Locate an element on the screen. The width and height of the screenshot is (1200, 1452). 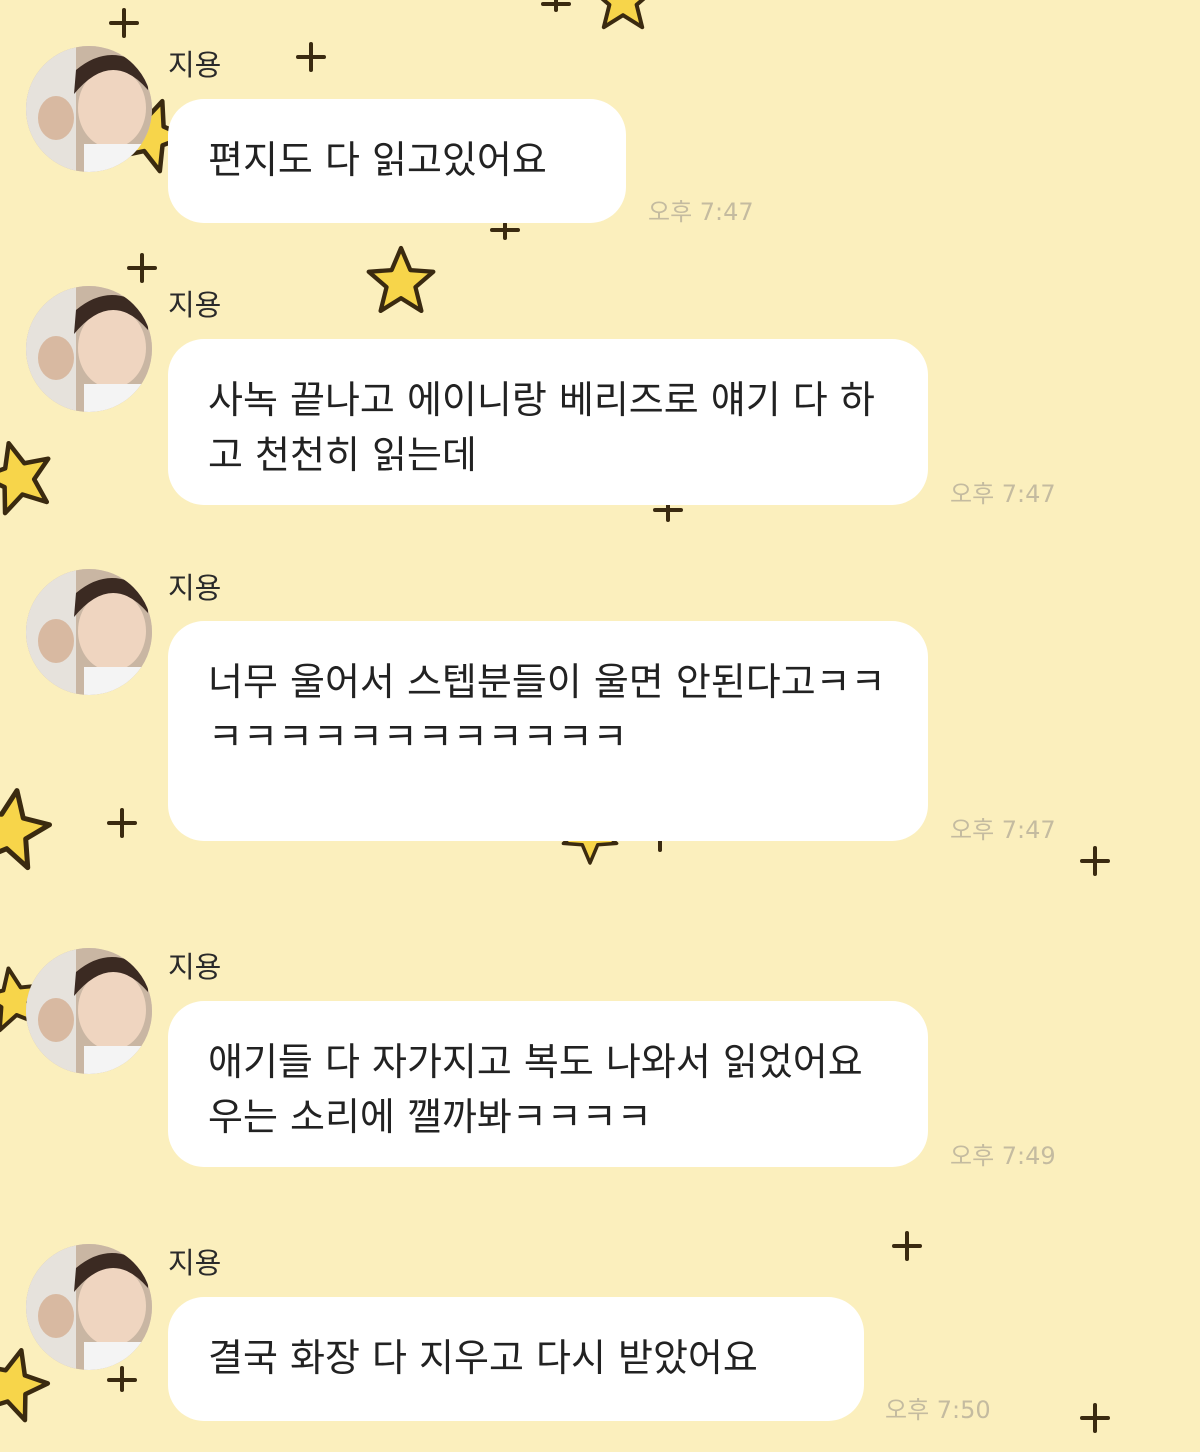
message-bubble: 결국 화장 다 지우고 다시 받았어요 is located at coordinates (516, 1359).